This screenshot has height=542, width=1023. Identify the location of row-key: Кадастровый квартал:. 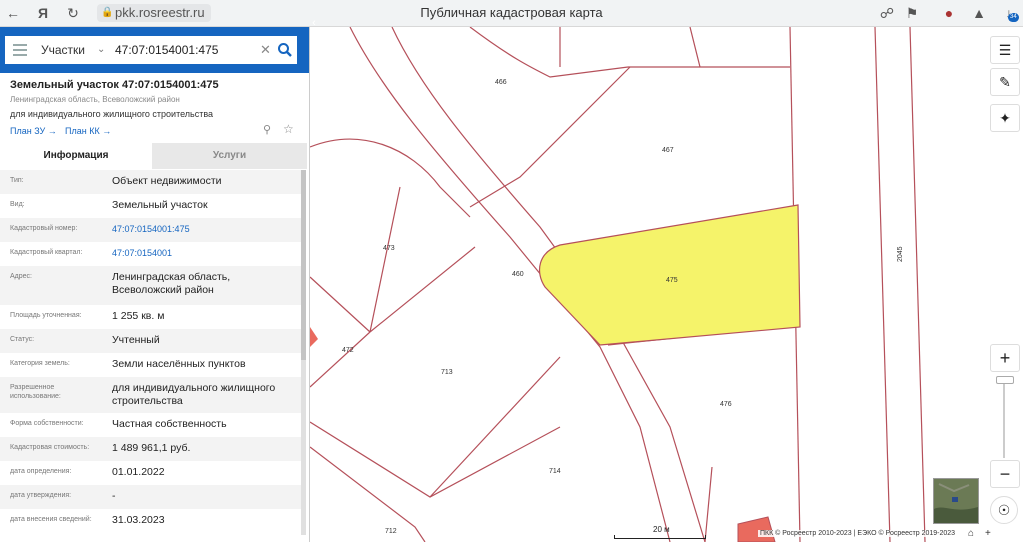
(46, 252).